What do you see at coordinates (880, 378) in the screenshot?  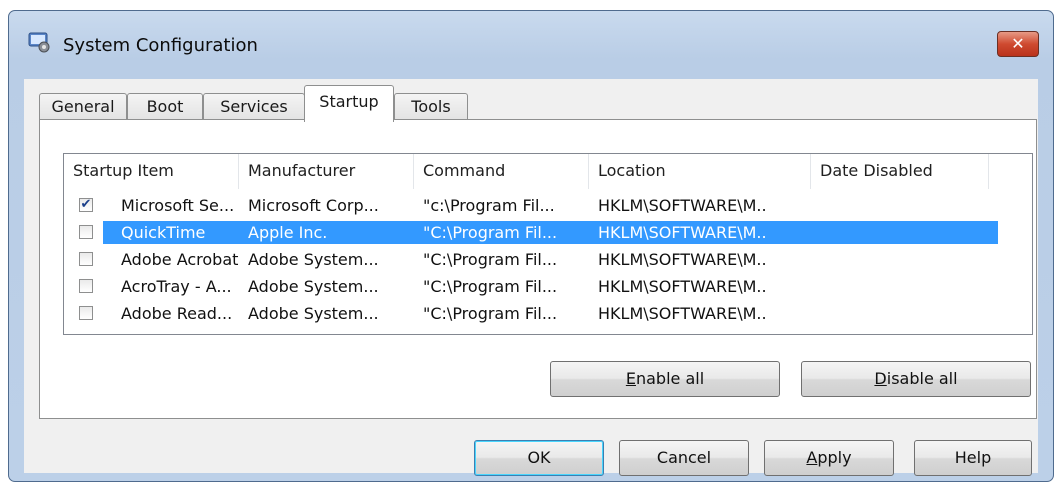 I see `disable-all-mnemonic: D` at bounding box center [880, 378].